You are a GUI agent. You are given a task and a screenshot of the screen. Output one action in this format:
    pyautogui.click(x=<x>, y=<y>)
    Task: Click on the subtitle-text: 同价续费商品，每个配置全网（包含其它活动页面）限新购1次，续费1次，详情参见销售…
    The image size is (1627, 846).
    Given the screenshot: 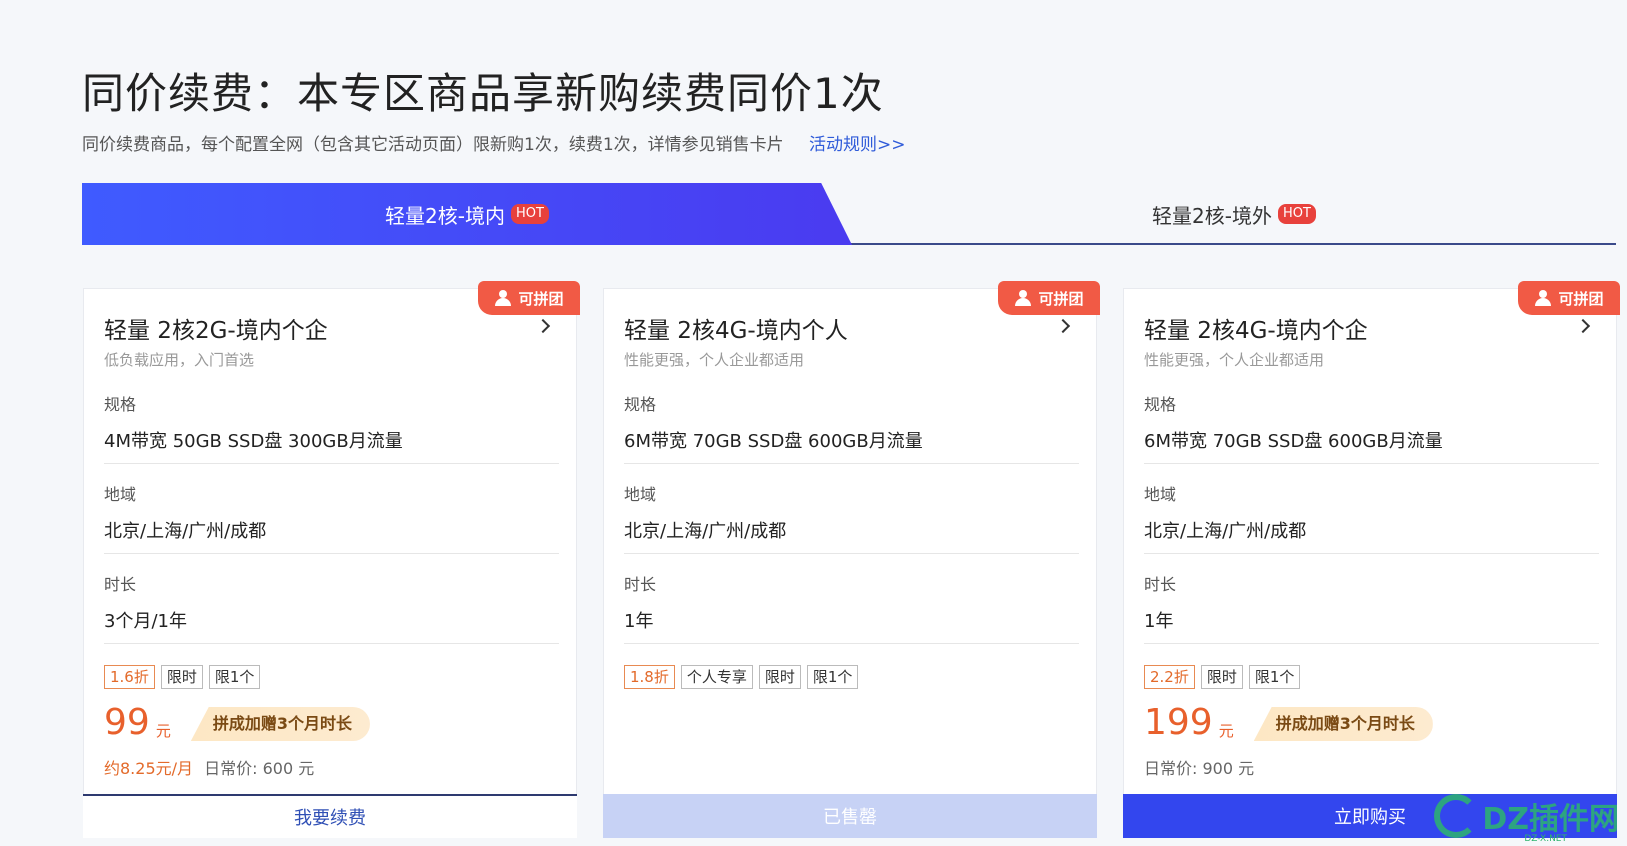 What is the action you would take?
    pyautogui.click(x=433, y=145)
    